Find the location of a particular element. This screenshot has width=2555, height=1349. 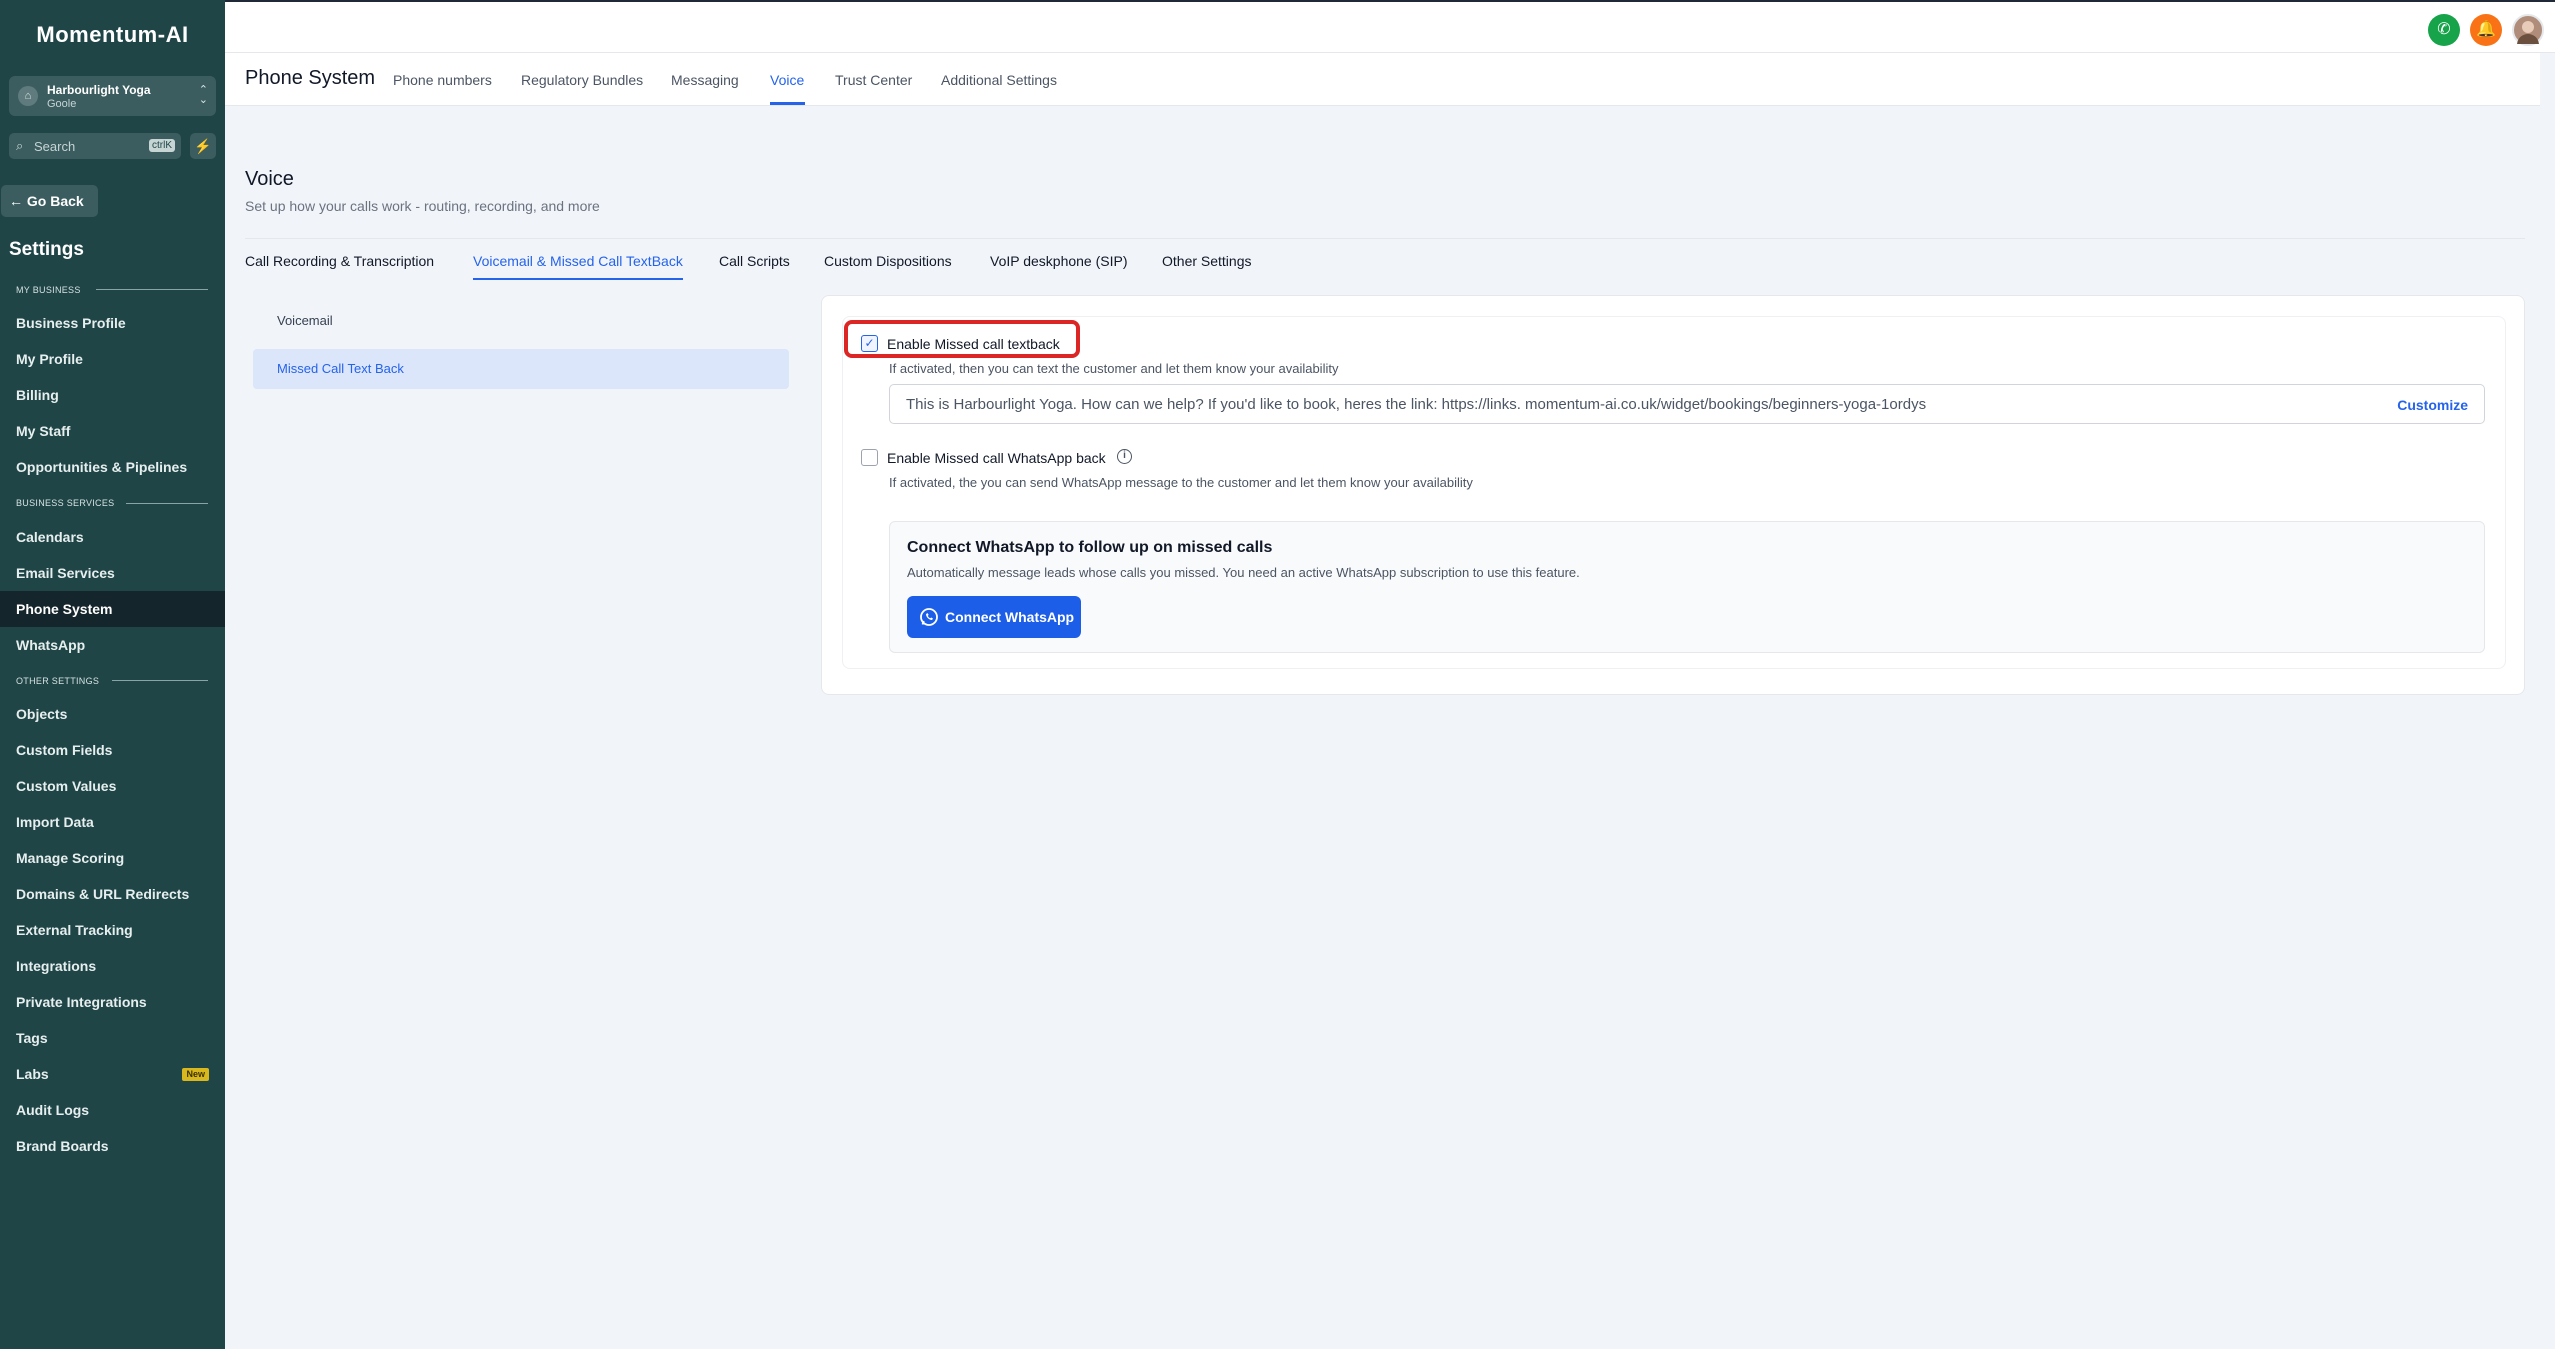

list-item-missed-call-text-back: Missed Call Text Back is located at coordinates (521, 369).